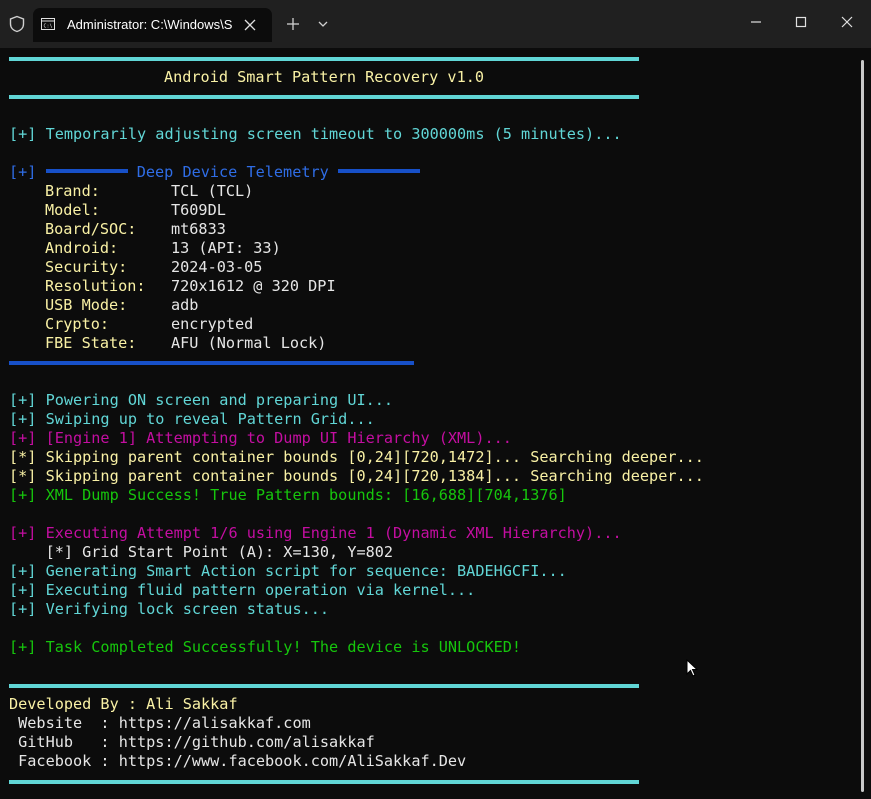 The width and height of the screenshot is (871, 799). What do you see at coordinates (253, 286) in the screenshot?
I see `telemetry-value: 720x1612 @ 320 DPI` at bounding box center [253, 286].